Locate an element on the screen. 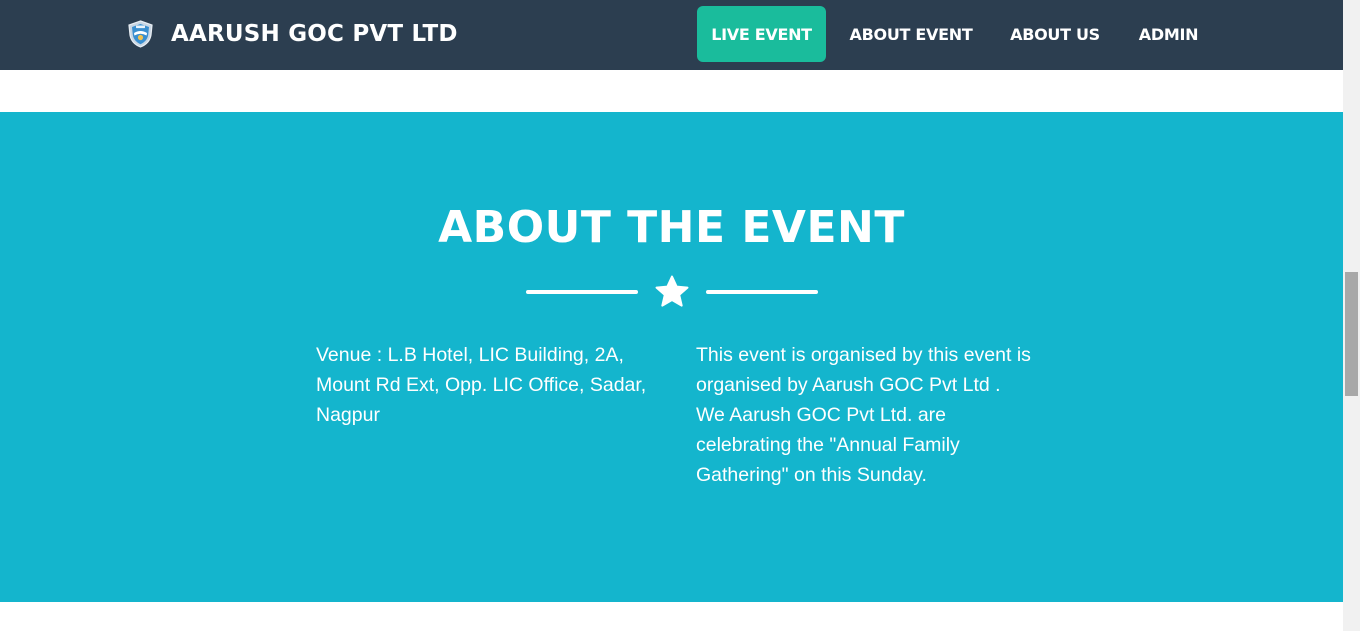  brand-link: AARUSH GOC PVT LTD is located at coordinates (292, 34).